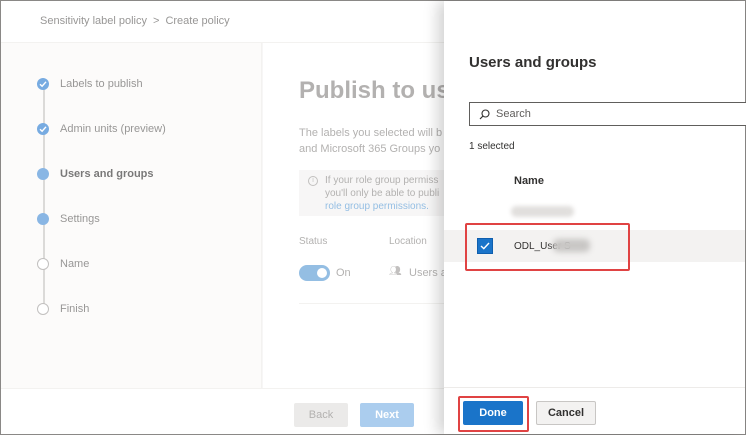 Image resolution: width=746 pixels, height=435 pixels. What do you see at coordinates (542, 211) in the screenshot?
I see `redacted-list-item` at bounding box center [542, 211].